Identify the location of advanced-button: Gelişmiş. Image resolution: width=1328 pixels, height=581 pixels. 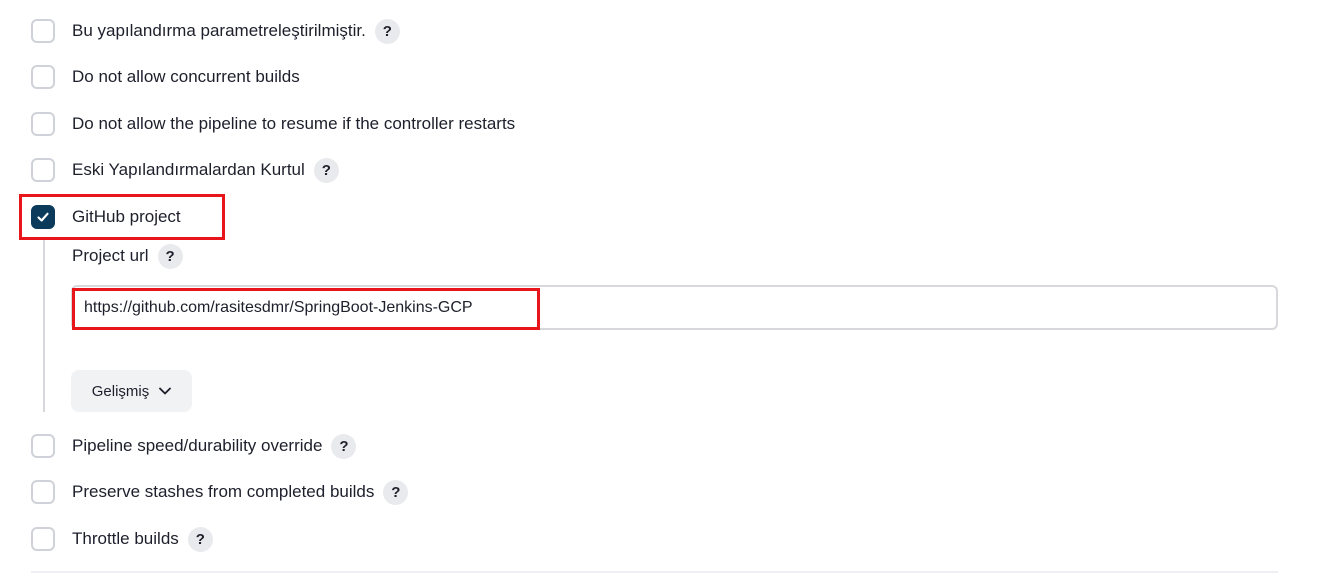
(131, 391).